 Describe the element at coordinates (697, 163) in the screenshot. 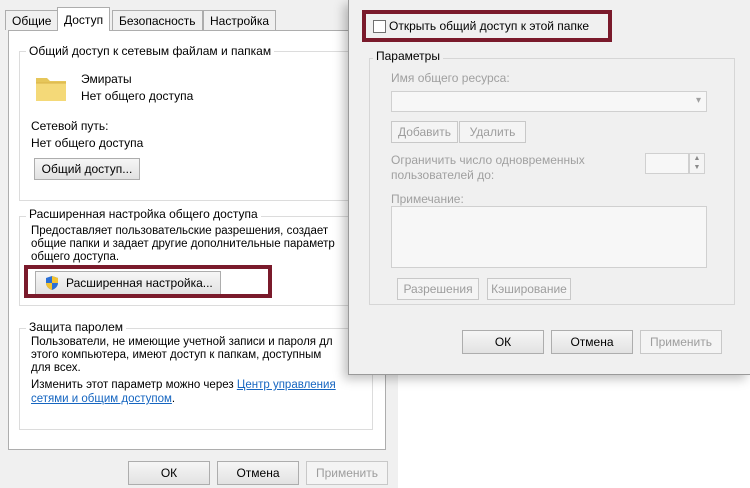

I see `spinner-arrows-icon: ▲ ▼` at that location.